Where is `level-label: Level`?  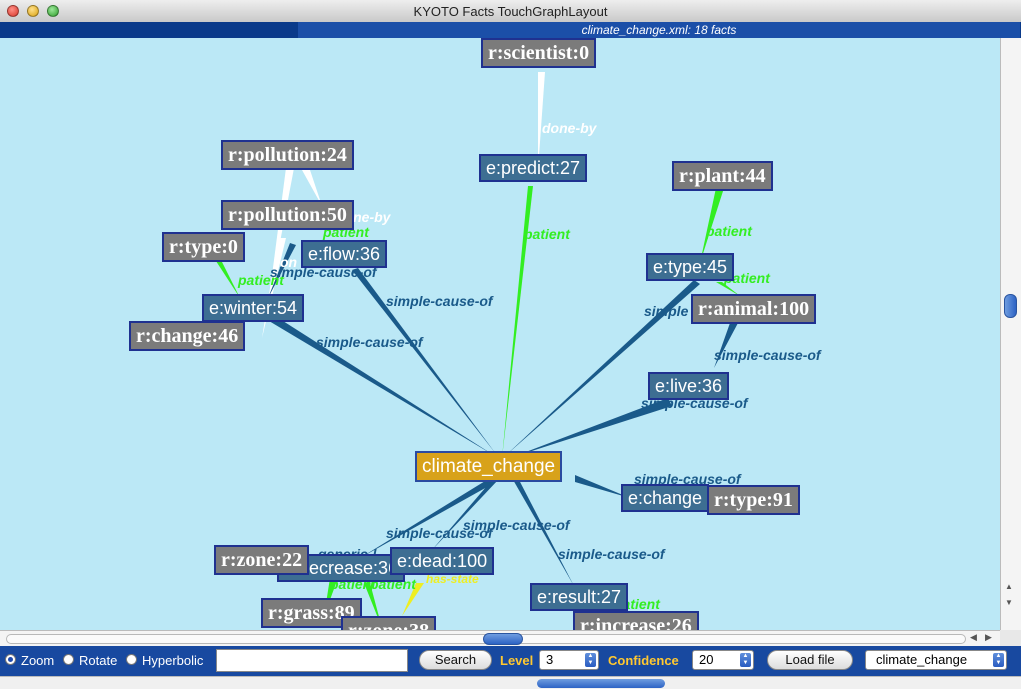 level-label: Level is located at coordinates (517, 660).